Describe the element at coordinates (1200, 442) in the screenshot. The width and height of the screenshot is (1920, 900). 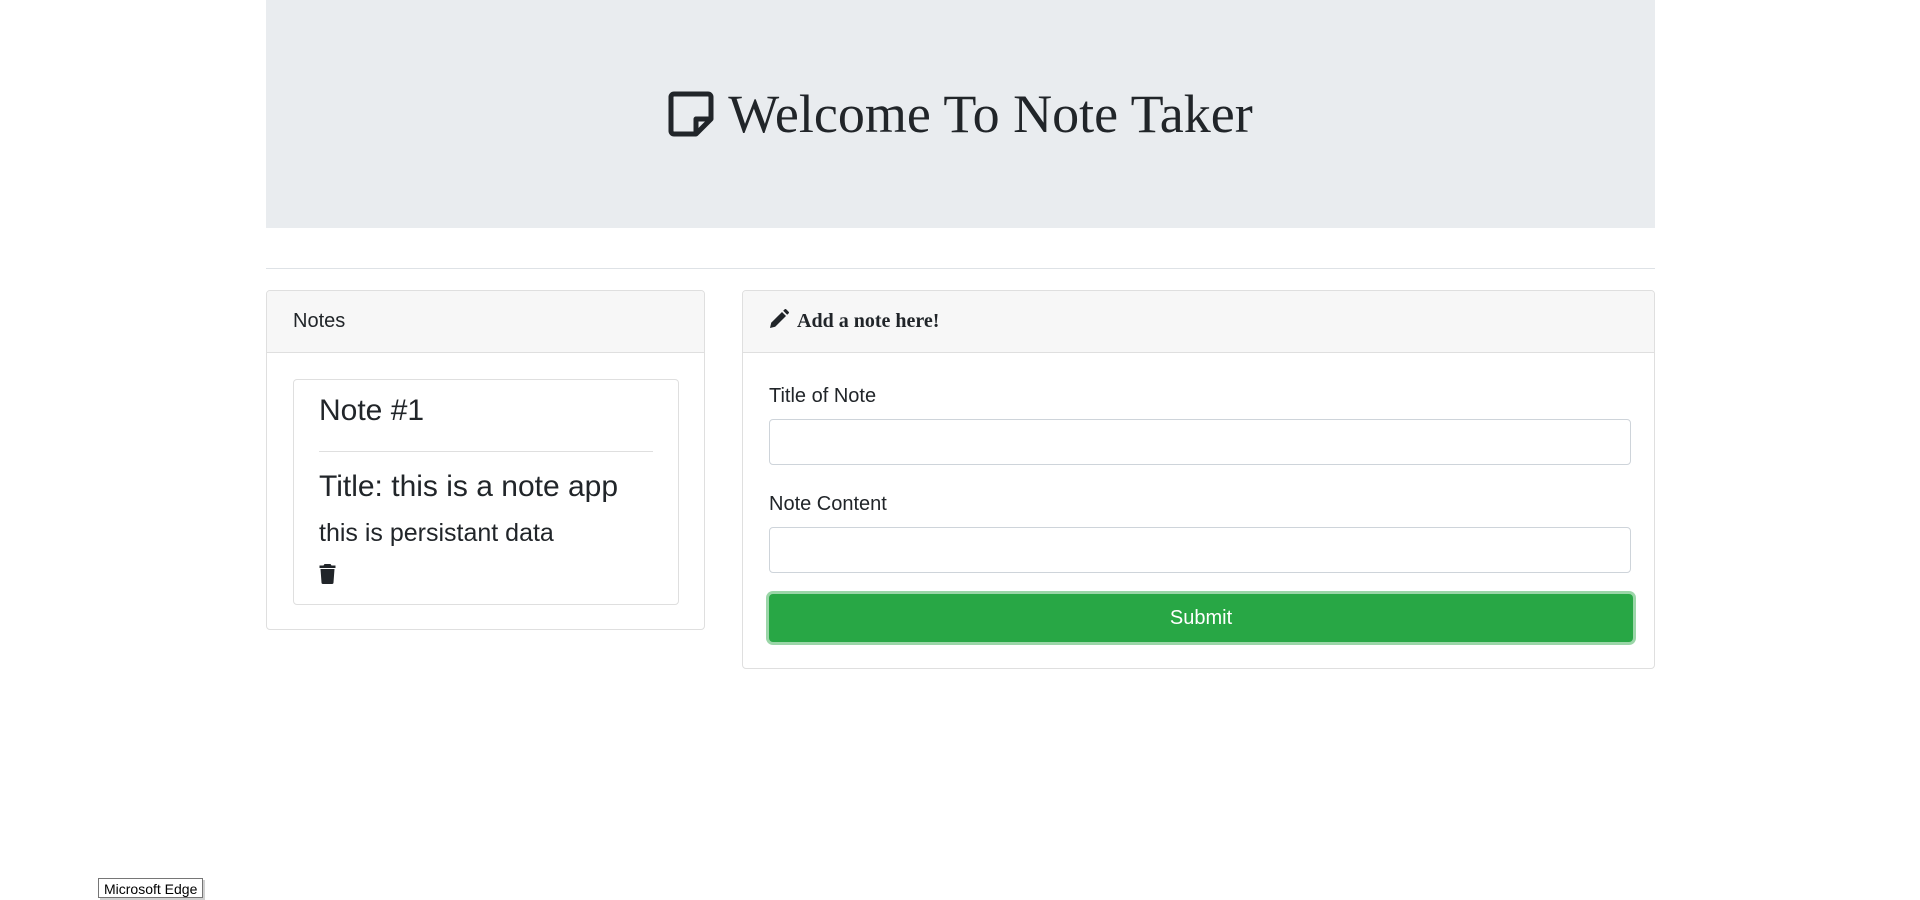
I see `title-input` at that location.